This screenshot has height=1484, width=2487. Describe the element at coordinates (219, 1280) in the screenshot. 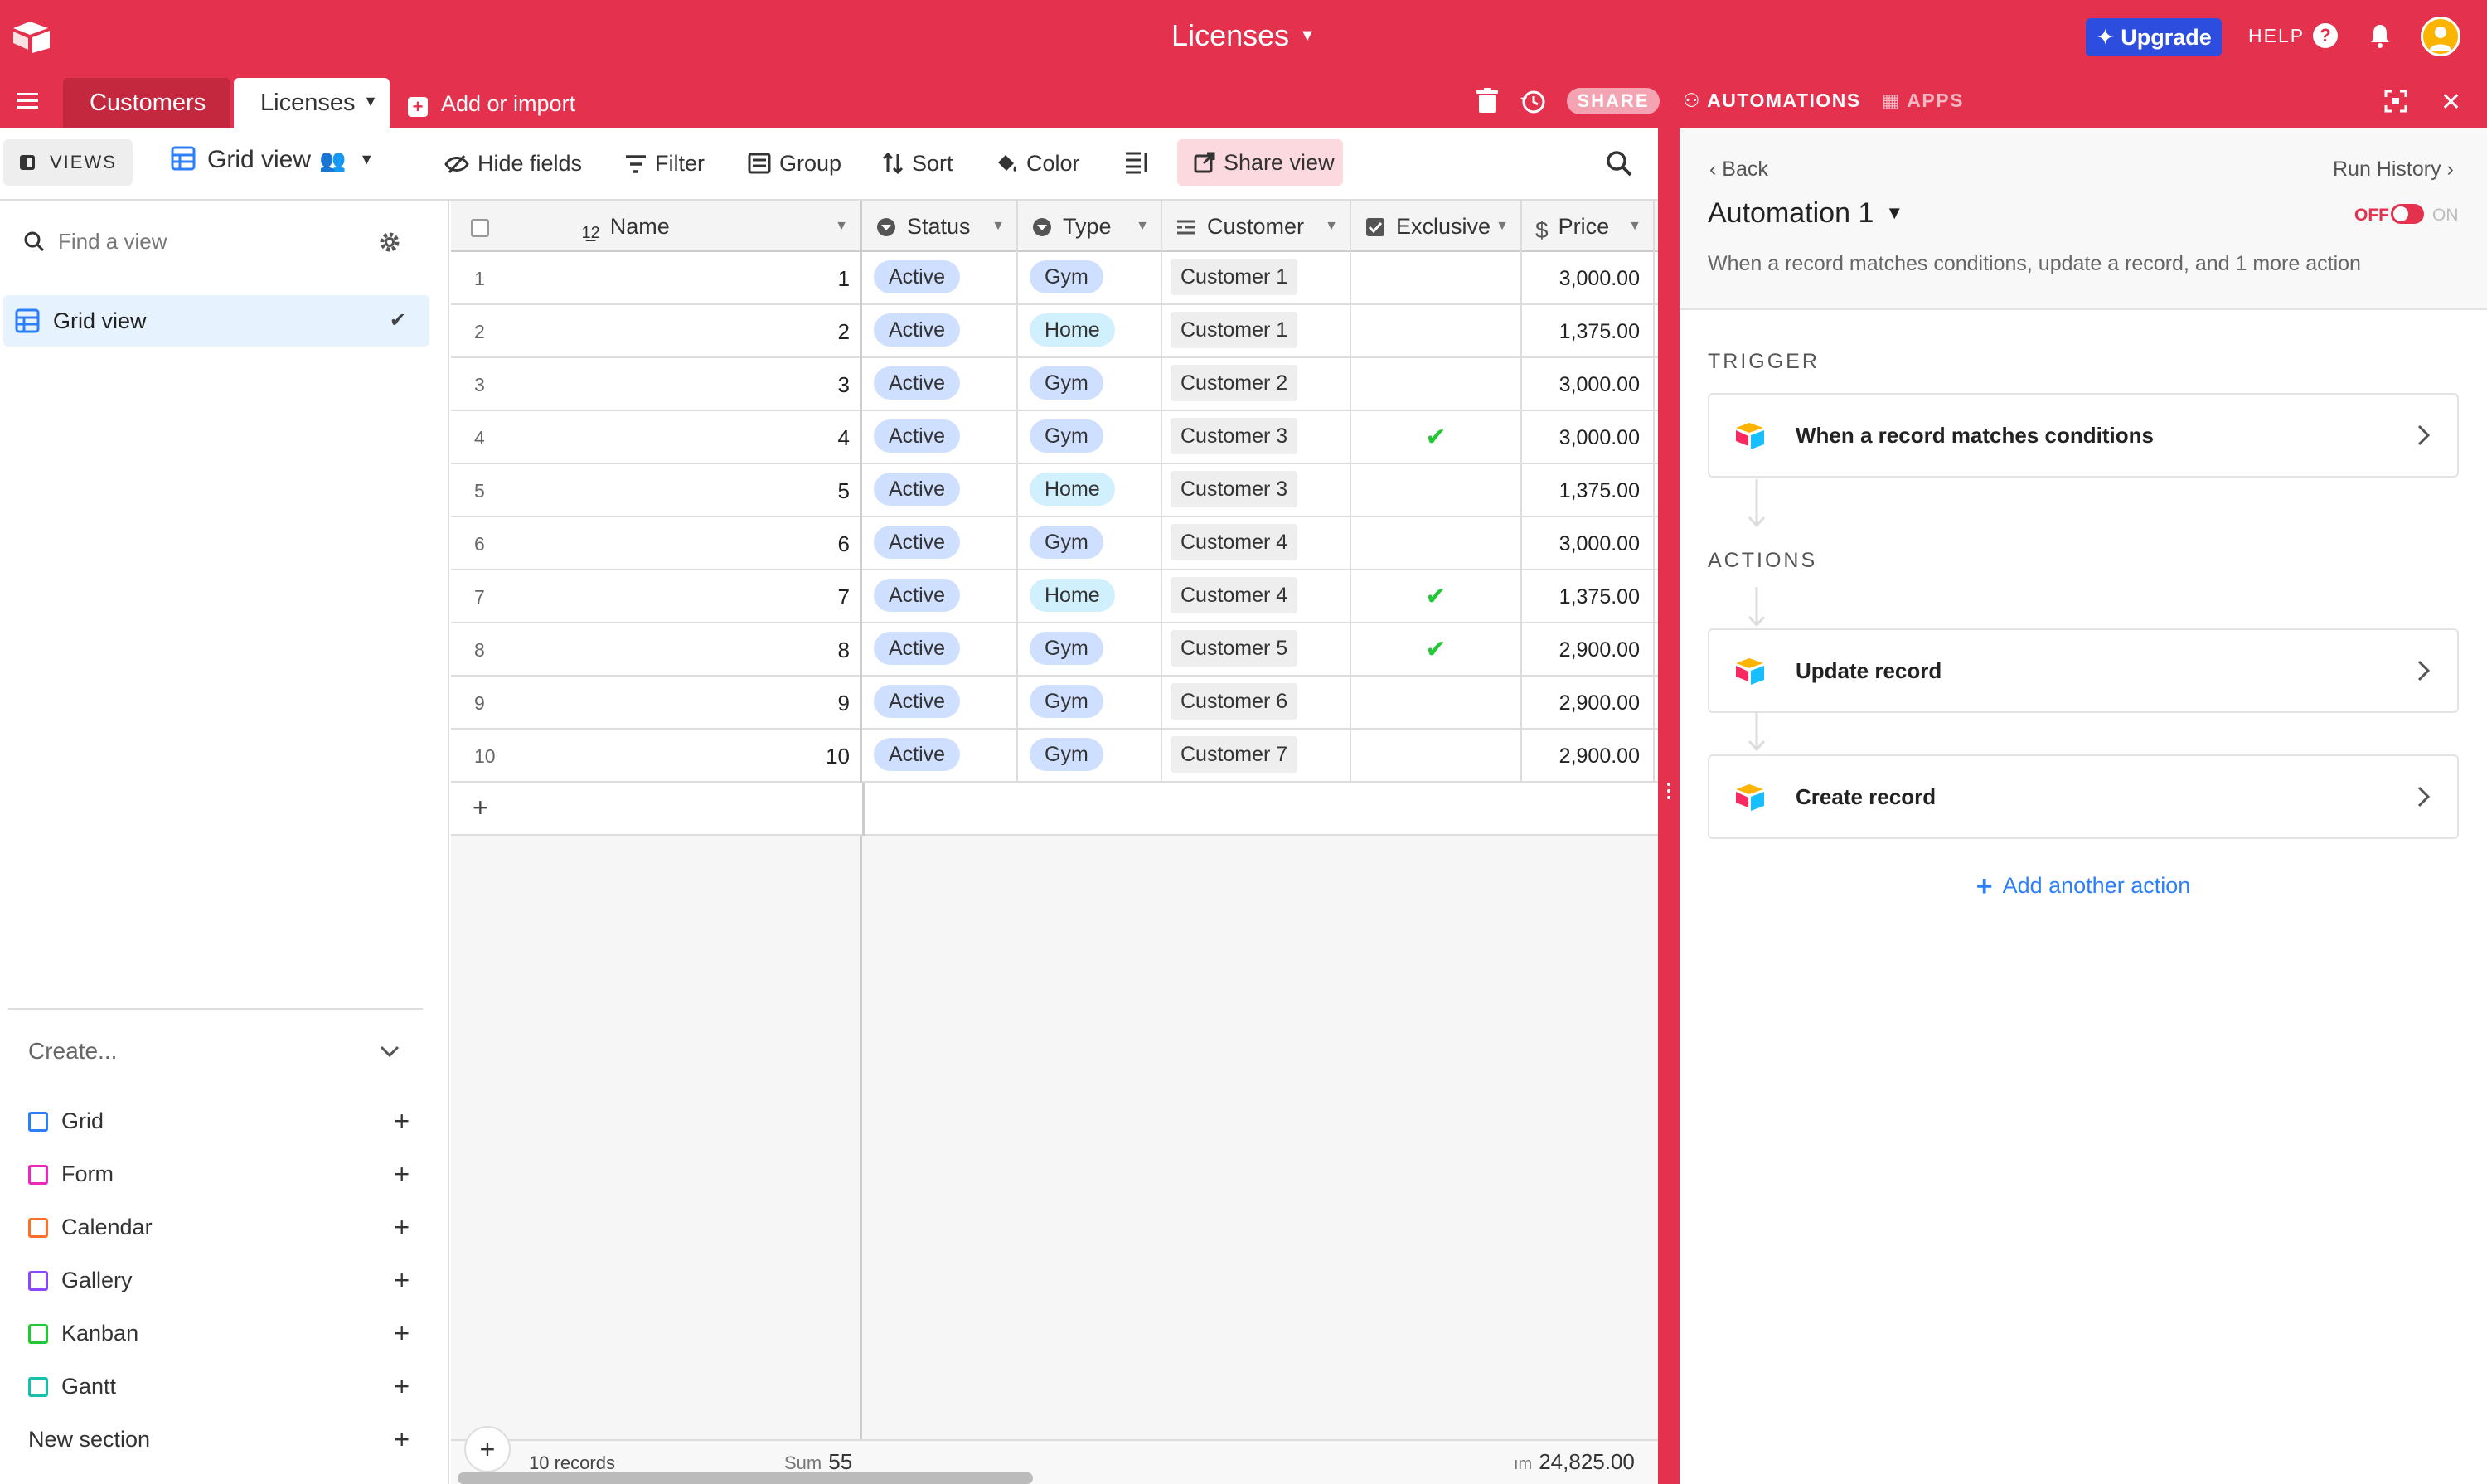

I see `create-gallery-item: Gallery +` at that location.